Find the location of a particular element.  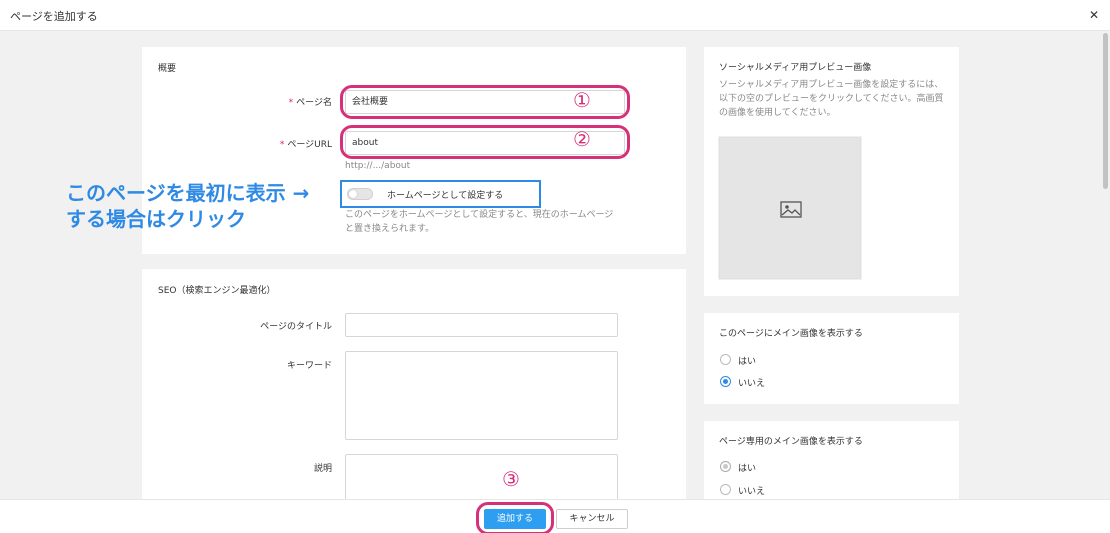

annotation-number-2: ② is located at coordinates (582, 139).